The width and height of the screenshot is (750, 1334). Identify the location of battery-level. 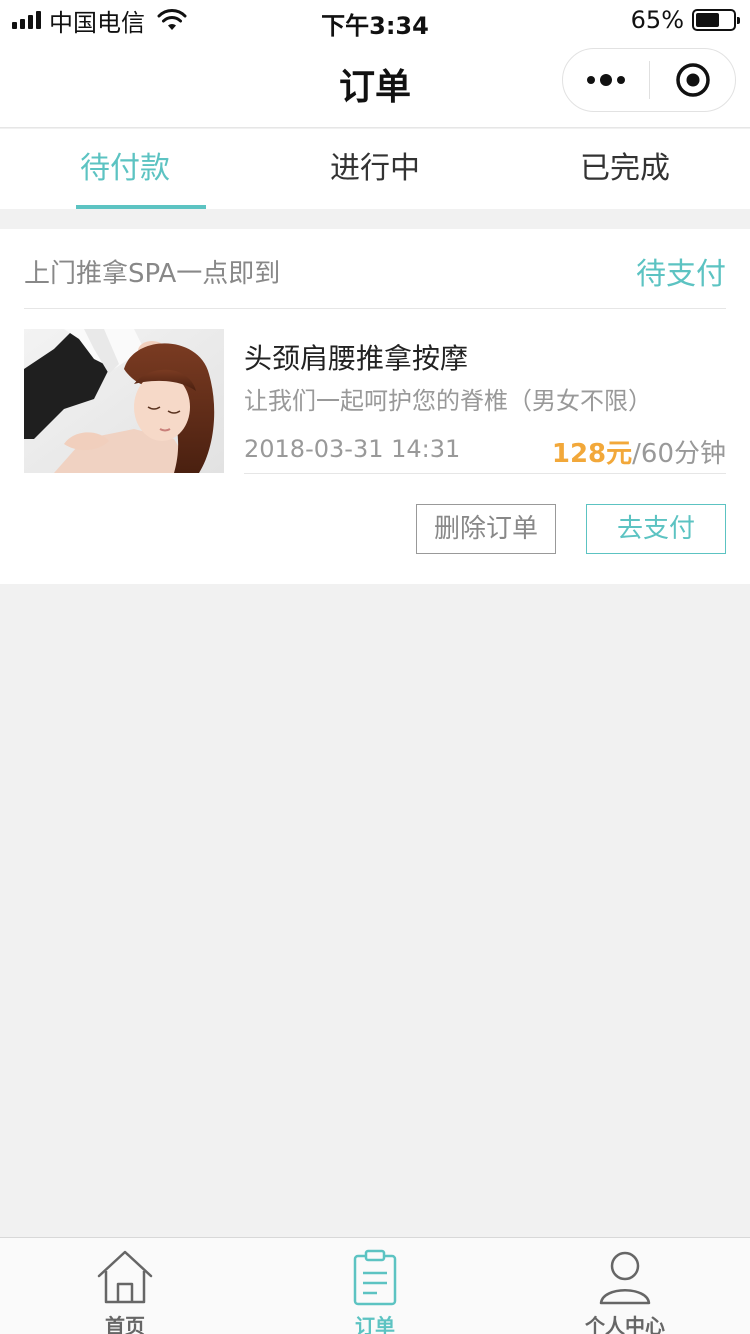
(708, 20).